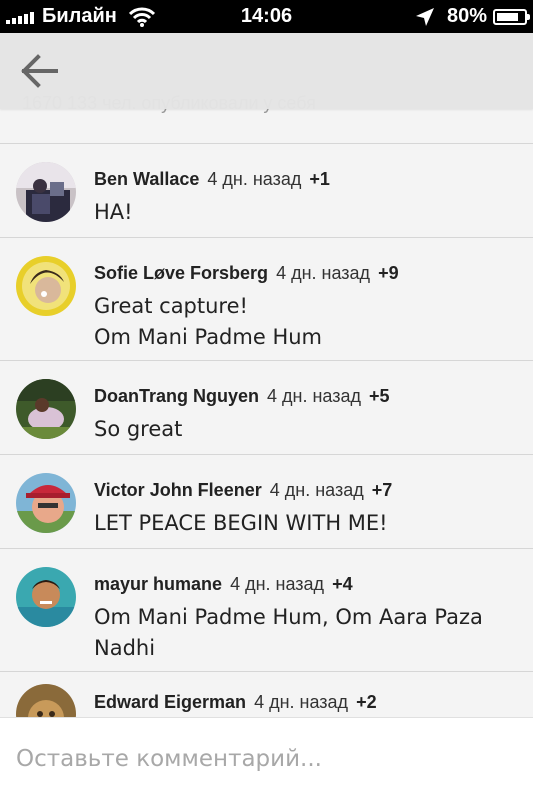  What do you see at coordinates (266, 16) in the screenshot?
I see `status-bar: Билайн 14:06 80%` at bounding box center [266, 16].